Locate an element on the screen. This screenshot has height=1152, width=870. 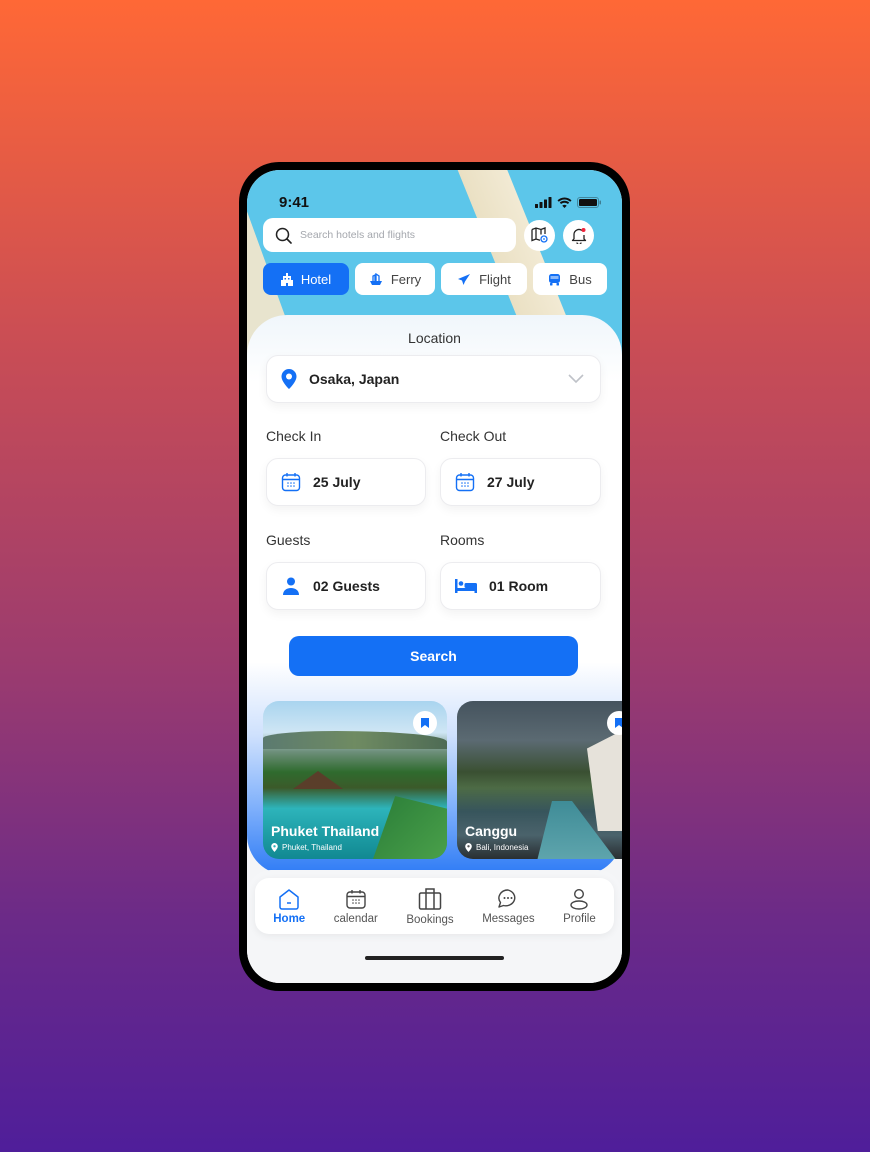
nav-messages: Messages is located at coordinates (508, 906).